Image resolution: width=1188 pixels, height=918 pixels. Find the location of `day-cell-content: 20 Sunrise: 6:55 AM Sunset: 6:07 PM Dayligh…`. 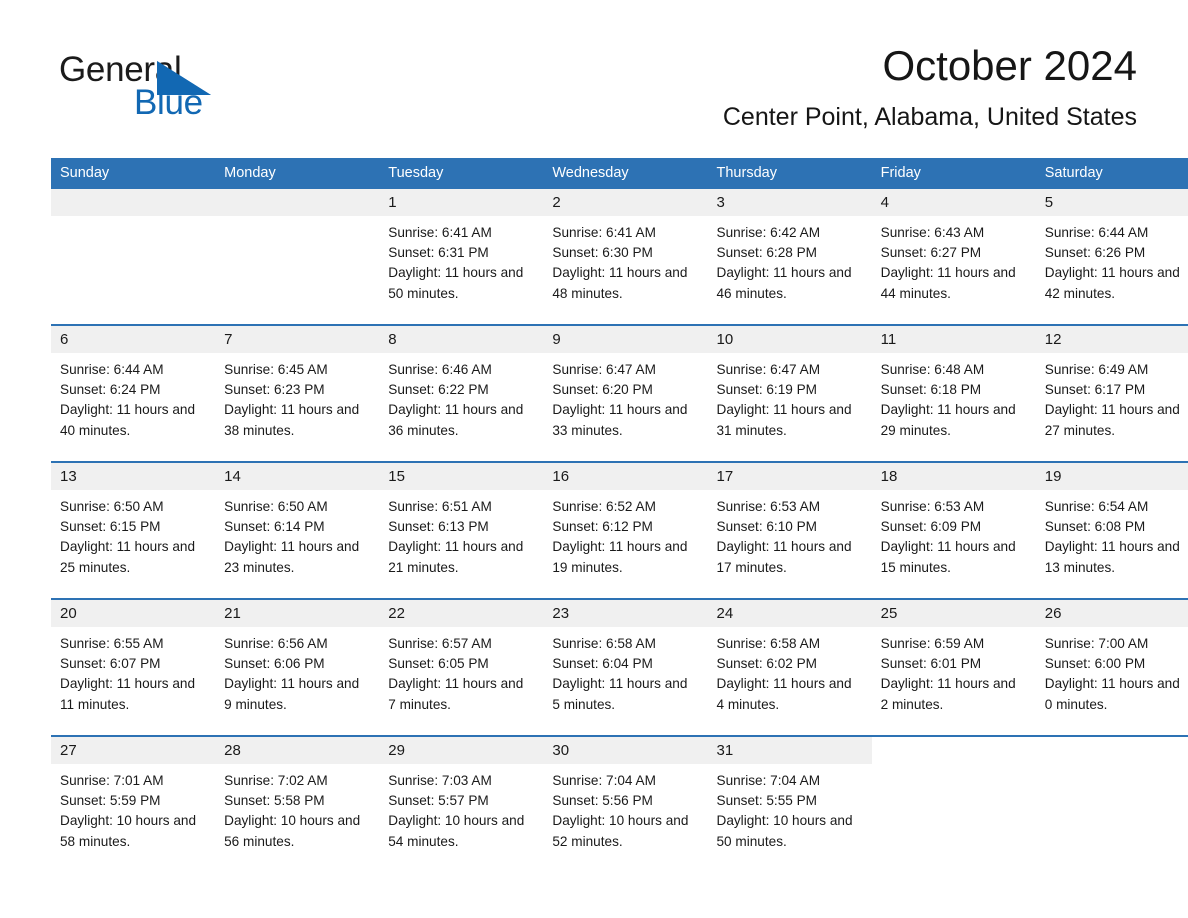

day-cell-content: 20 Sunrise: 6:55 AM Sunset: 6:07 PM Dayligh… is located at coordinates (133, 667).